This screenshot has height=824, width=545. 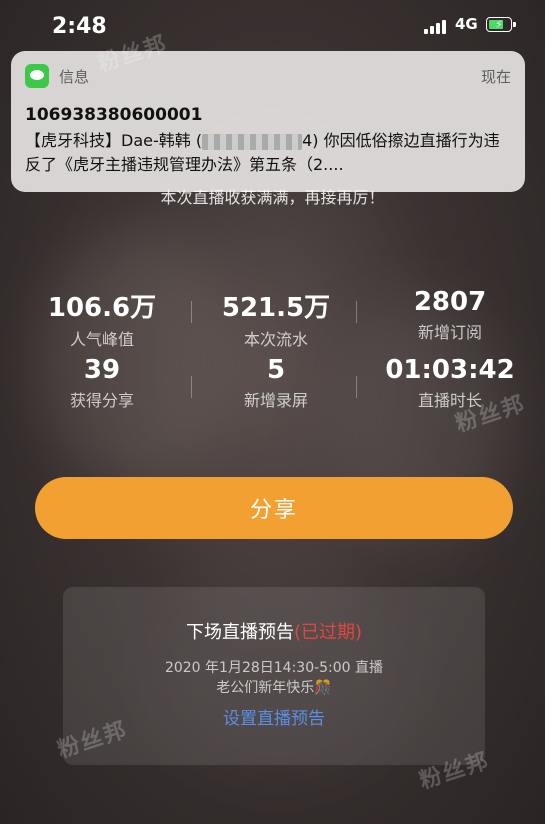 I want to click on expired-badge: (已过期), so click(x=328, y=632).